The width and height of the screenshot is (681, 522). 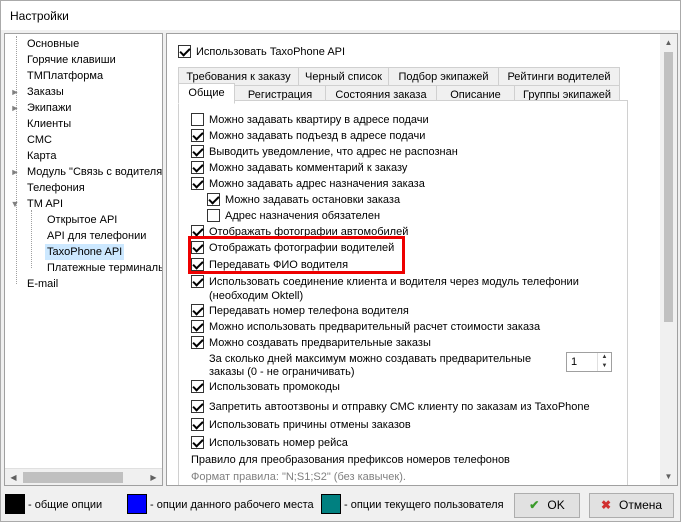 What do you see at coordinates (556, 505) in the screenshot?
I see `ok-button-label: OK` at bounding box center [556, 505].